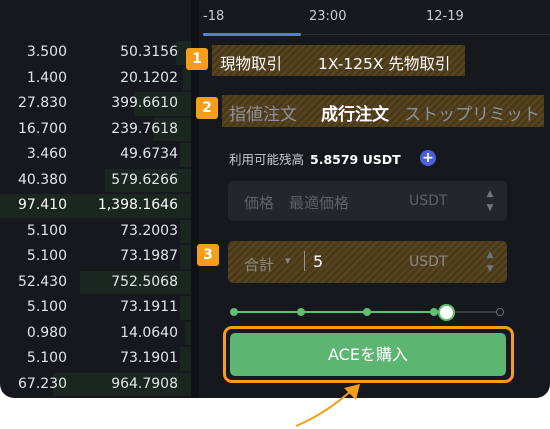  I want to click on orderbook-price: 3.500, so click(46, 52).